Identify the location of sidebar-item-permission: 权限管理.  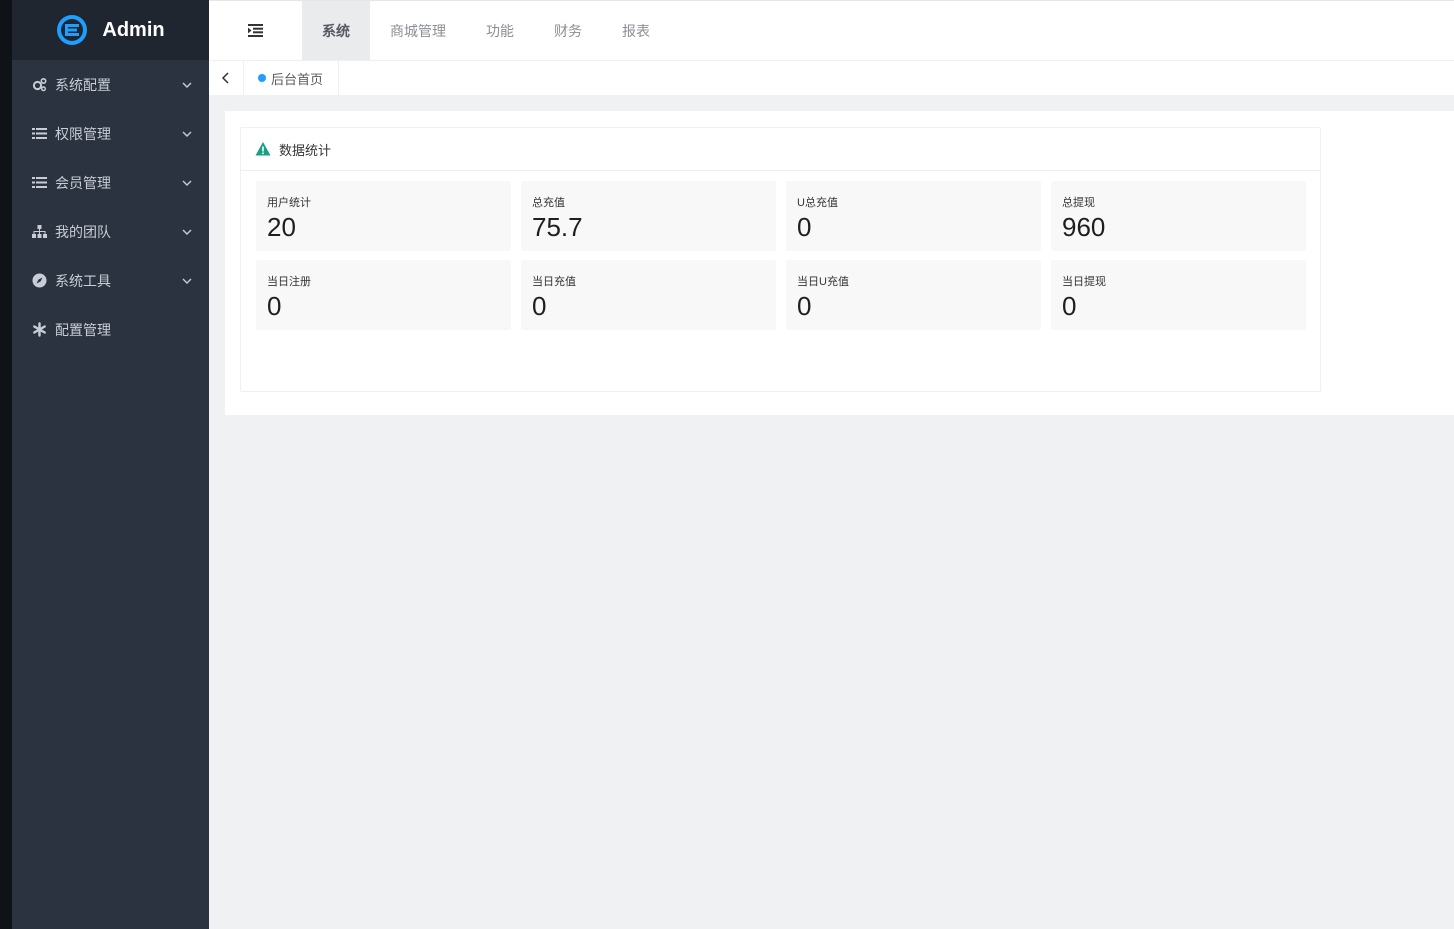
(110, 133).